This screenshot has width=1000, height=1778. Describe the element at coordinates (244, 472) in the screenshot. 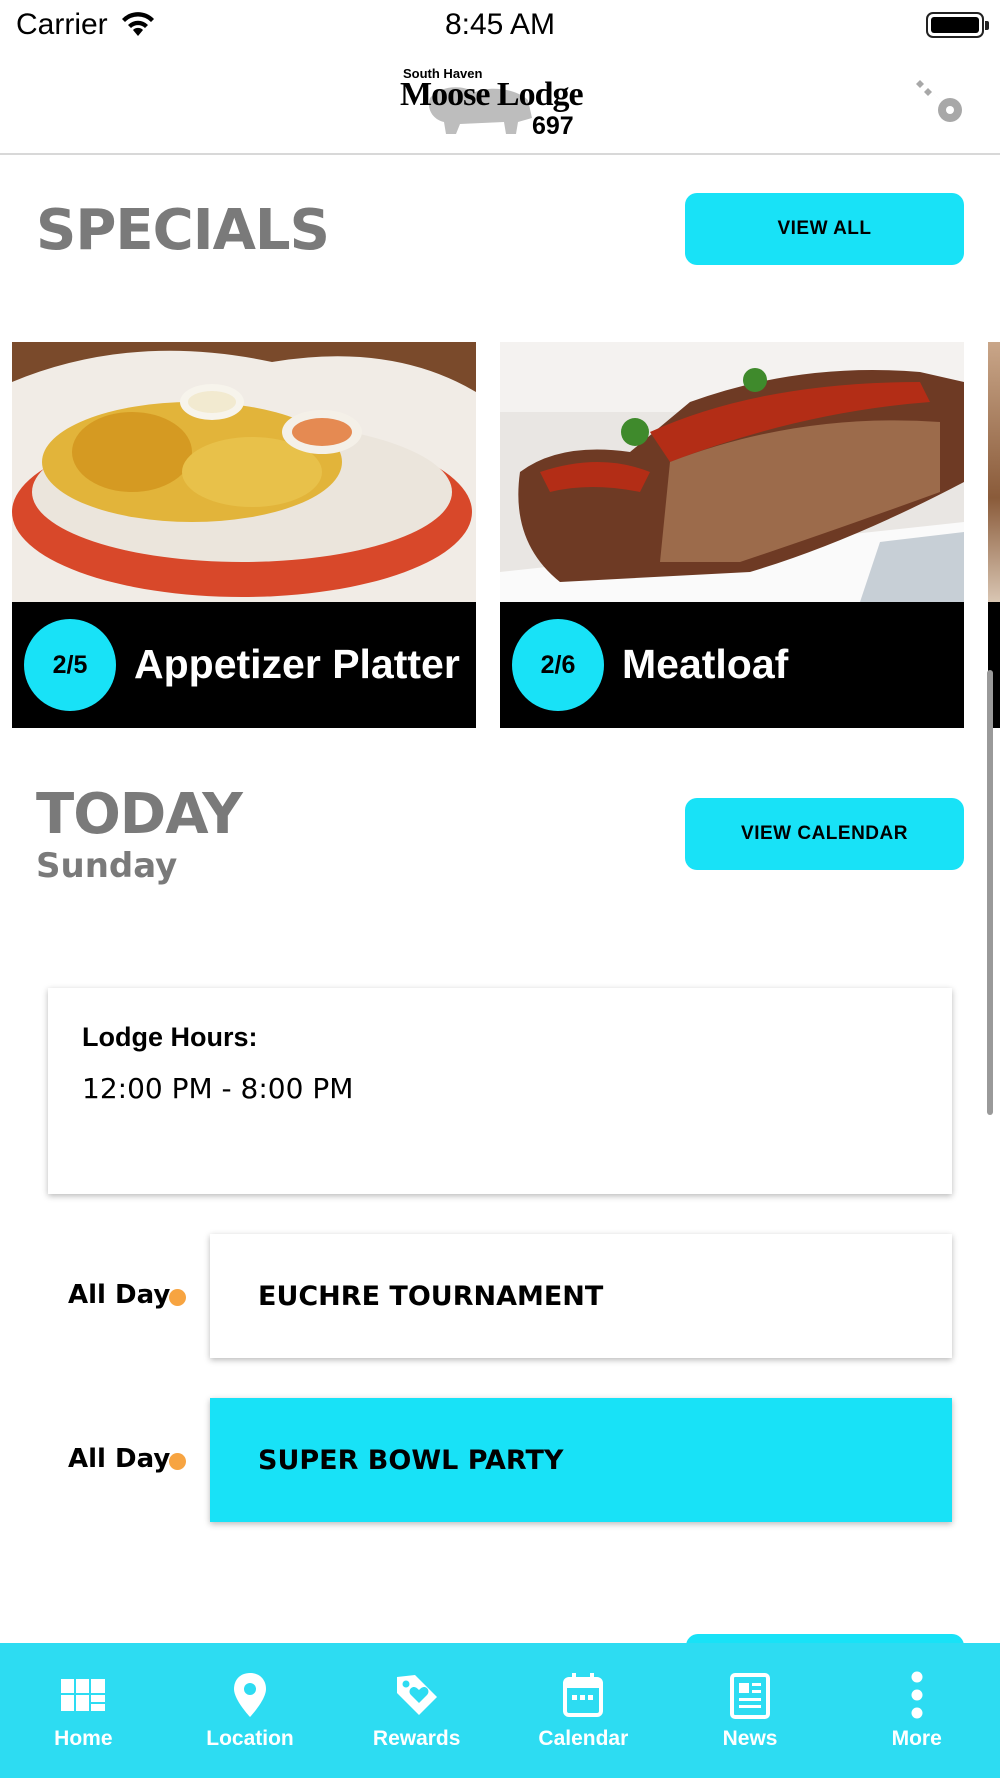

I see `appetizer-platter-image` at that location.